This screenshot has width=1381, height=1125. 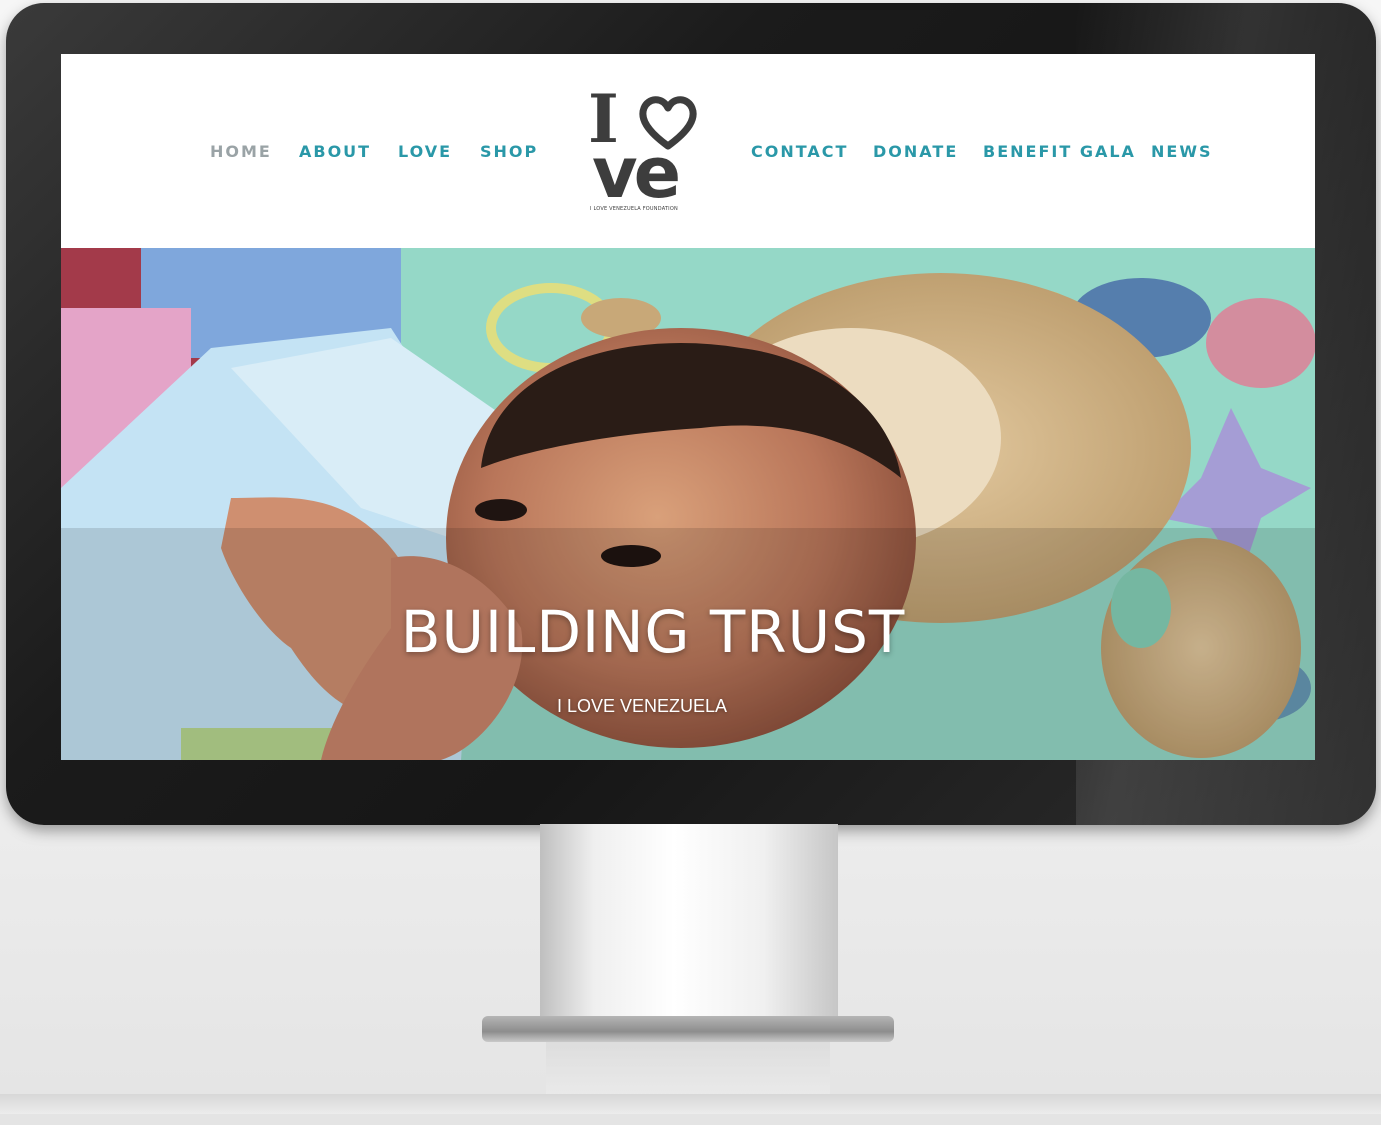 I want to click on site-logo: I ve I LOVE VENEZUELA FOUNDATION, so click(x=646, y=152).